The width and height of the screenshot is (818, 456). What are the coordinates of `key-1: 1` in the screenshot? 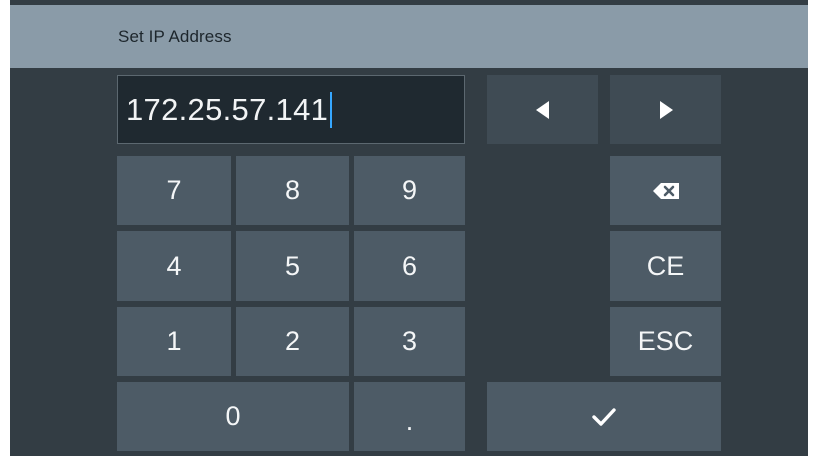 It's located at (174, 341).